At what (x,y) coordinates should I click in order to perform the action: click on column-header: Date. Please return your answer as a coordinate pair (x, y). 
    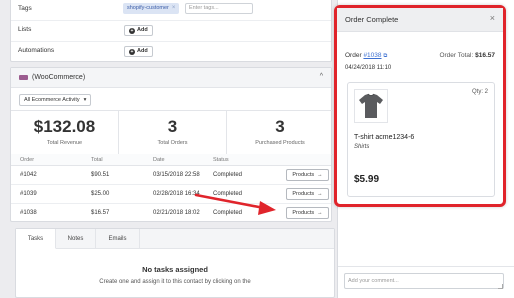
    Looking at the image, I should click on (159, 160).